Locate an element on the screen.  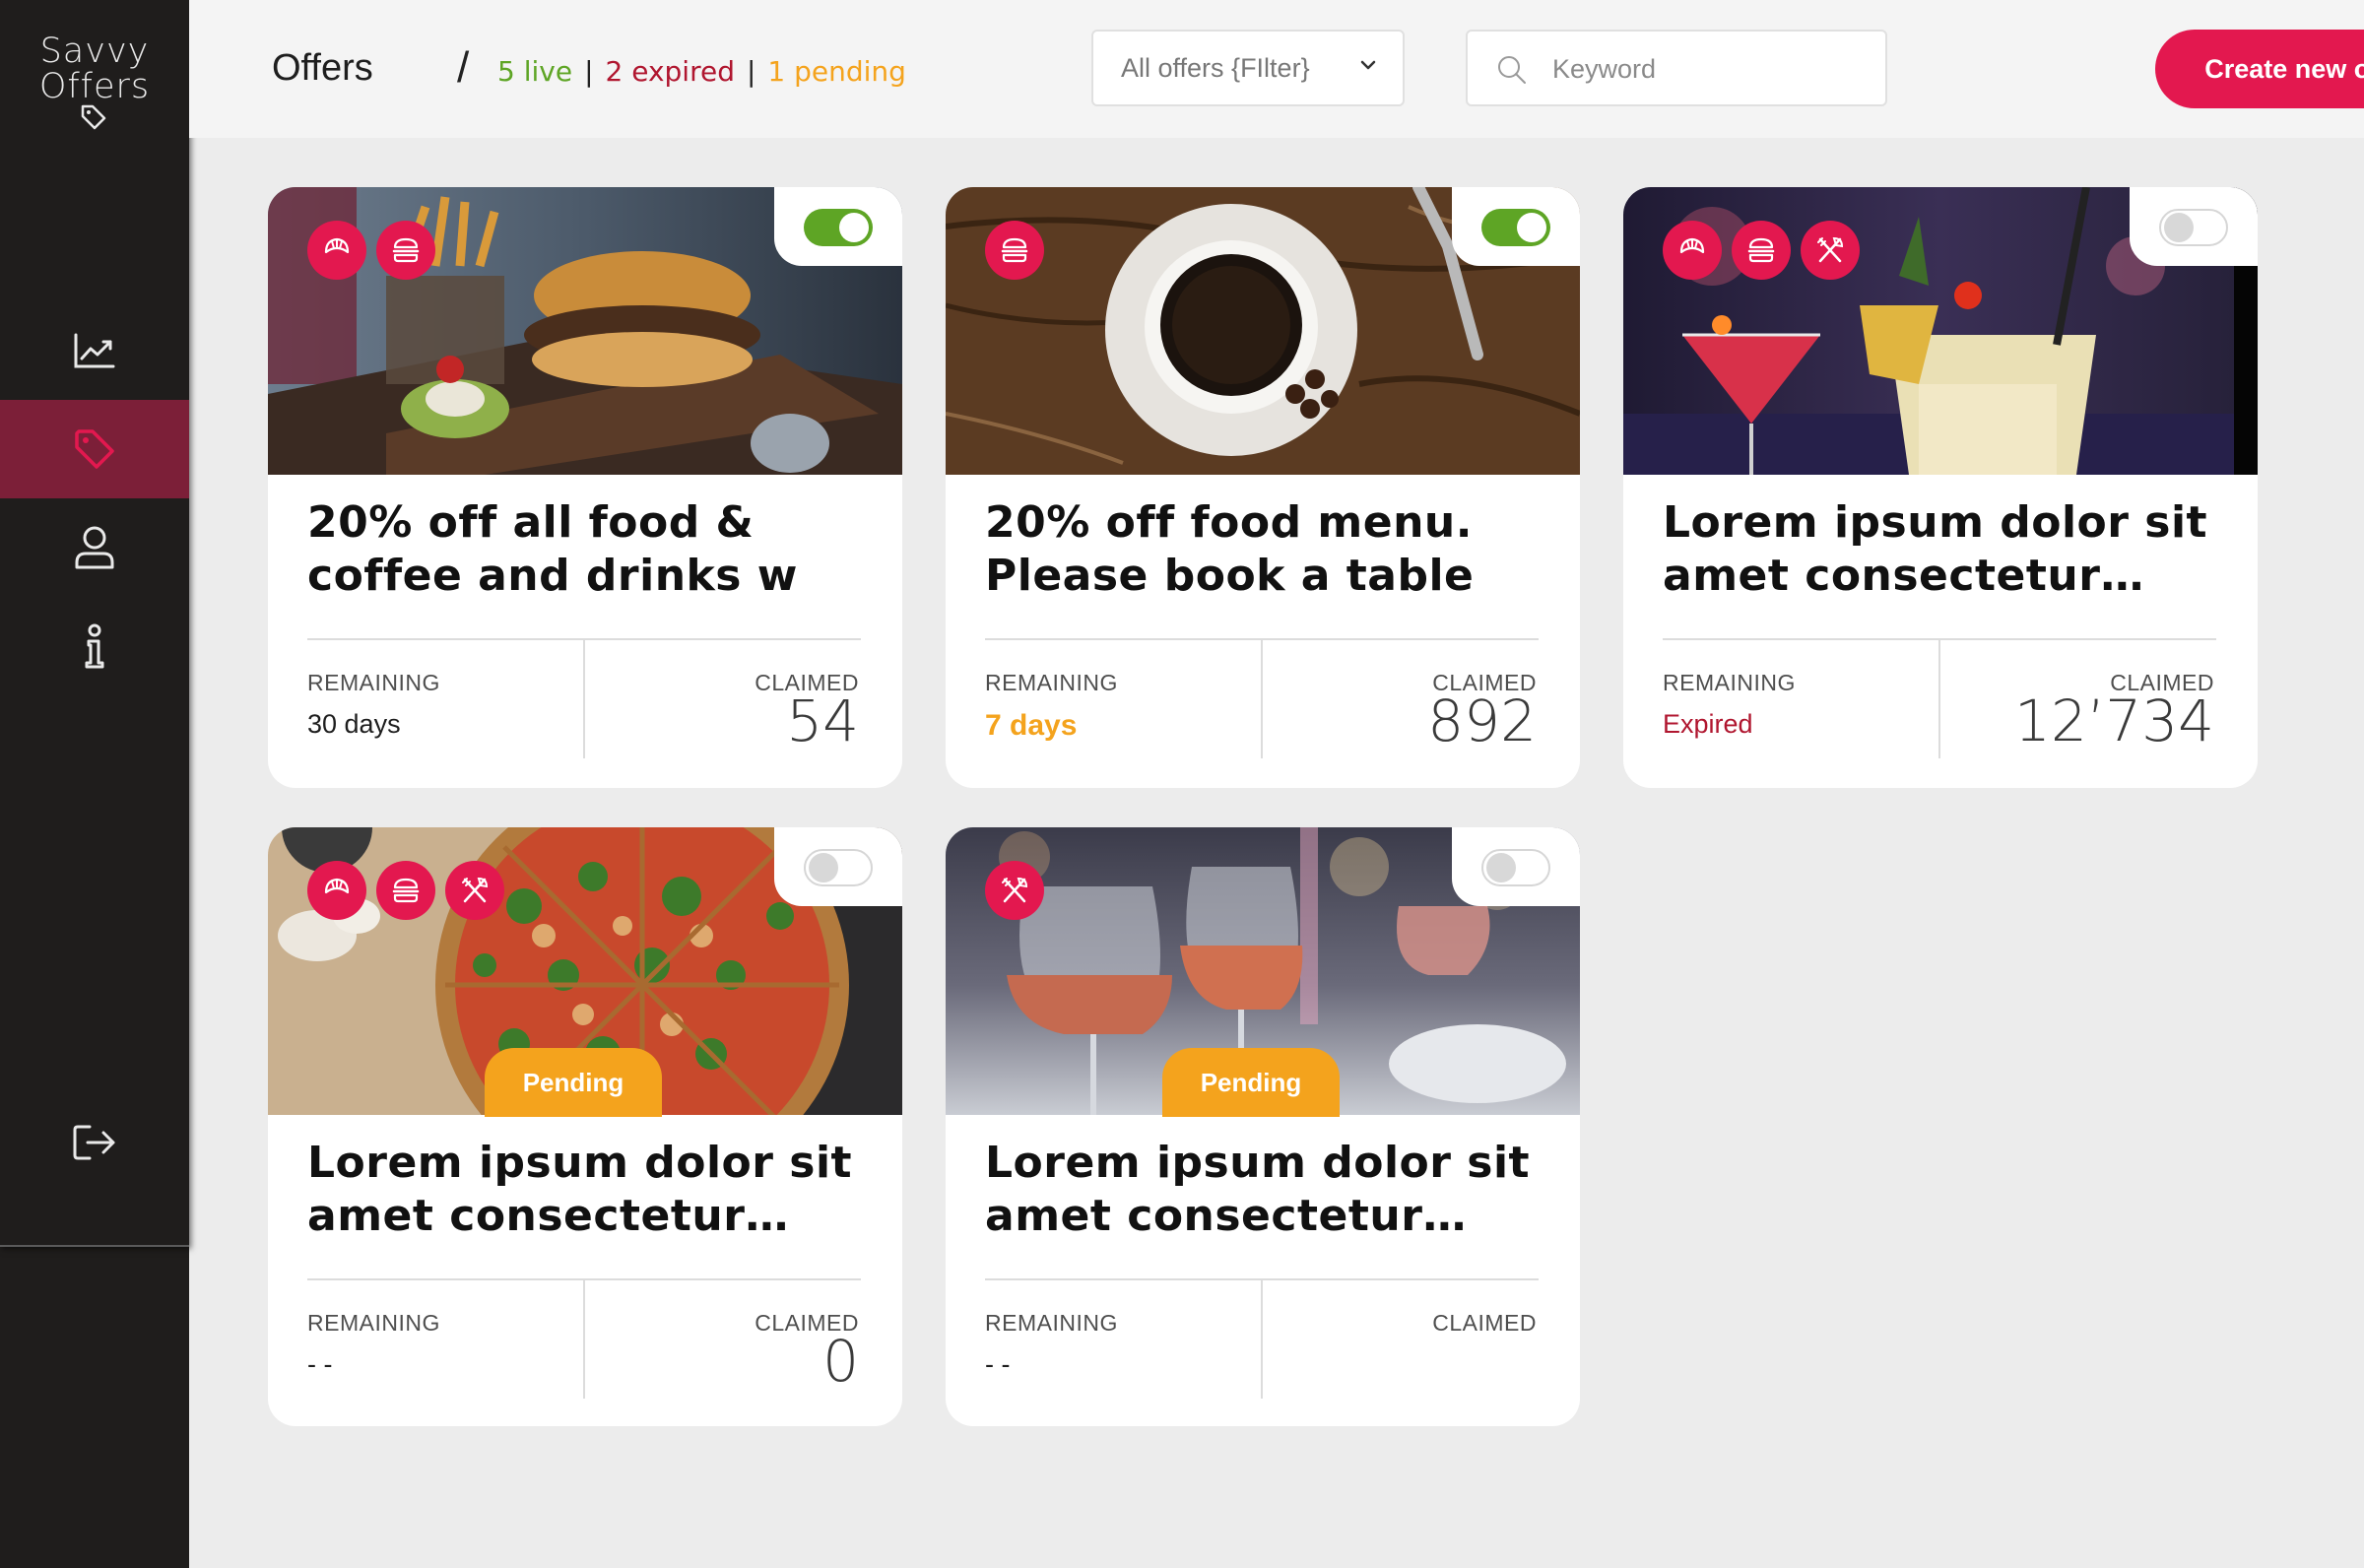
user-icon is located at coordinates (94, 548).